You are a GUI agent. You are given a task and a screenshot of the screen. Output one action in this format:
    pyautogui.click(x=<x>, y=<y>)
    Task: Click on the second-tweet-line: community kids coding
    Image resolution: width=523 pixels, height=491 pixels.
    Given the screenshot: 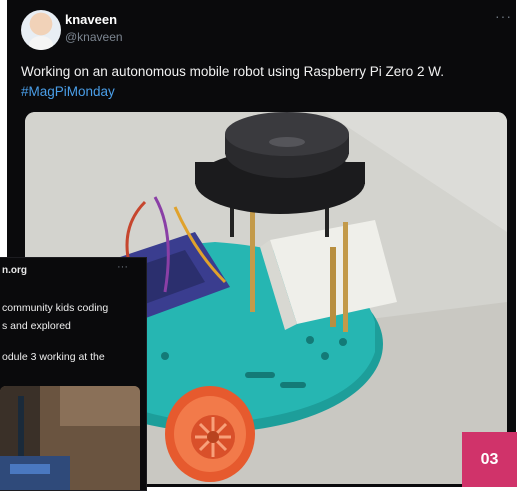 What is the action you would take?
    pyautogui.click(x=55, y=308)
    